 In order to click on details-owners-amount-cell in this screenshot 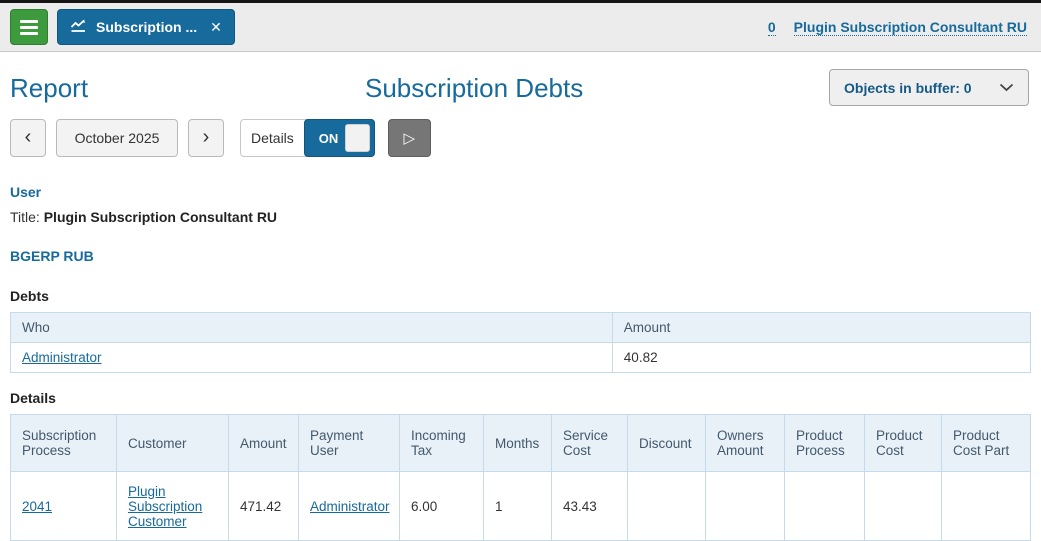, I will do `click(745, 506)`.